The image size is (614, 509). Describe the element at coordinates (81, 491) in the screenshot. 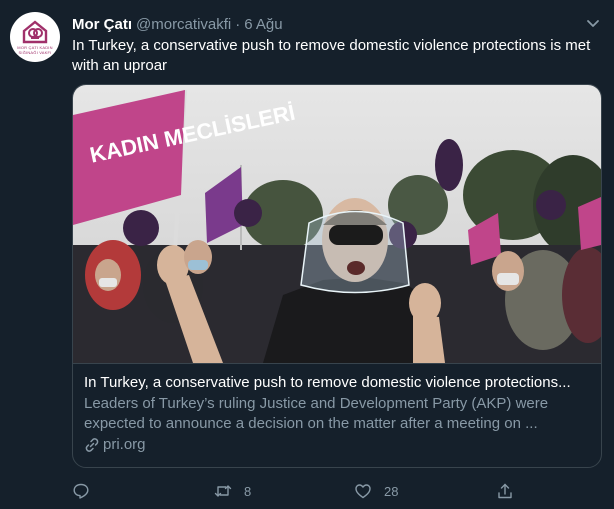

I see `reply-icon` at that location.